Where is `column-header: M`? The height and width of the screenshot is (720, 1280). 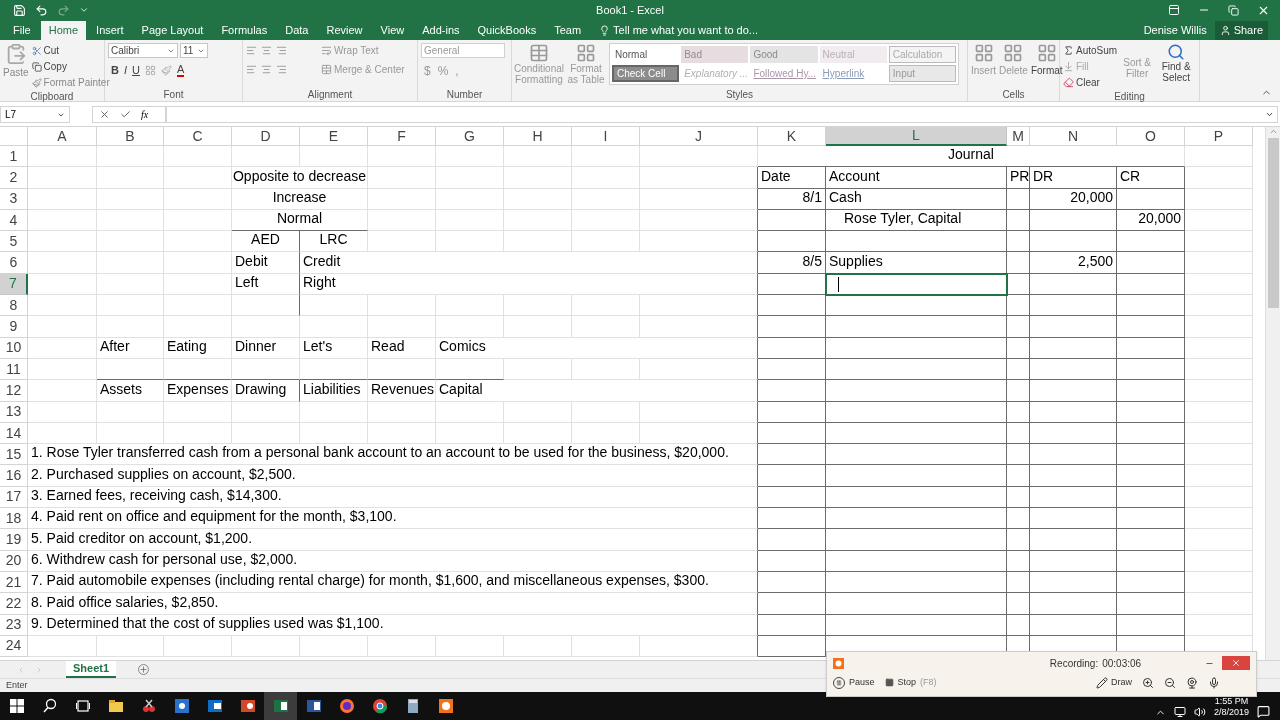
column-header: M is located at coordinates (1018, 136).